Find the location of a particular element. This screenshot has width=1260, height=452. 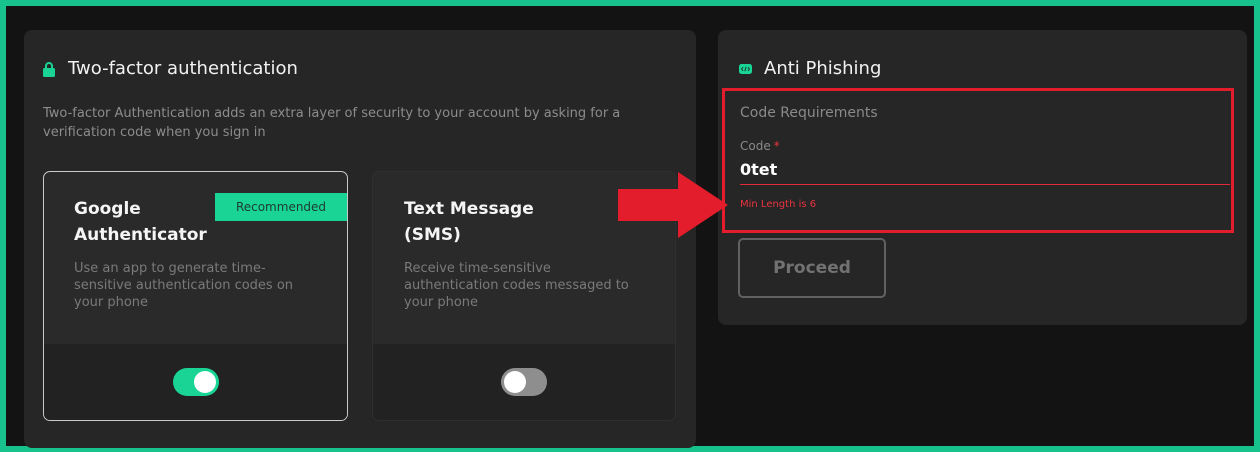

method-name: Google Authenticator is located at coordinates (154, 222).